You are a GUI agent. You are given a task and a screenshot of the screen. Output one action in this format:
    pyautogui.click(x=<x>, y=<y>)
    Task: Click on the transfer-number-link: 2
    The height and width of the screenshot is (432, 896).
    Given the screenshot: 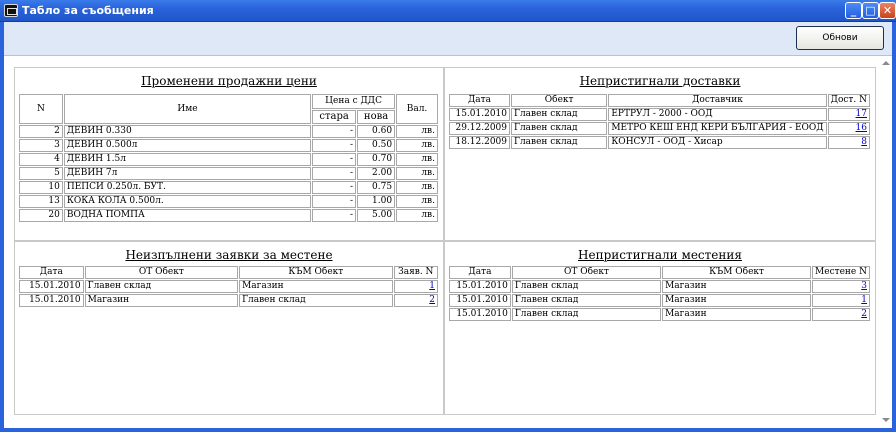 What is the action you would take?
    pyautogui.click(x=864, y=314)
    